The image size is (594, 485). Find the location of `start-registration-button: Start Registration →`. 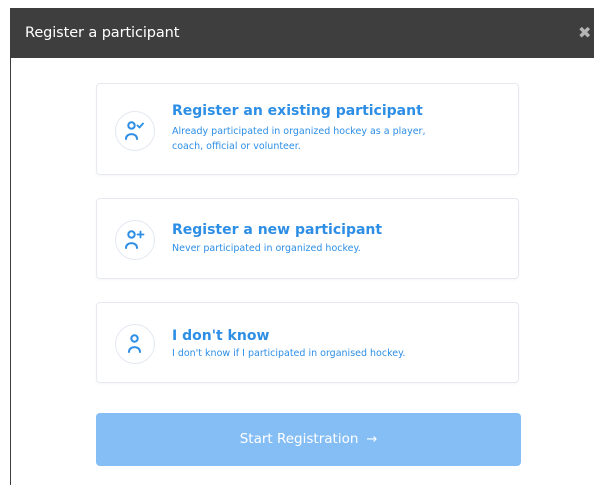

start-registration-button: Start Registration → is located at coordinates (308, 439).